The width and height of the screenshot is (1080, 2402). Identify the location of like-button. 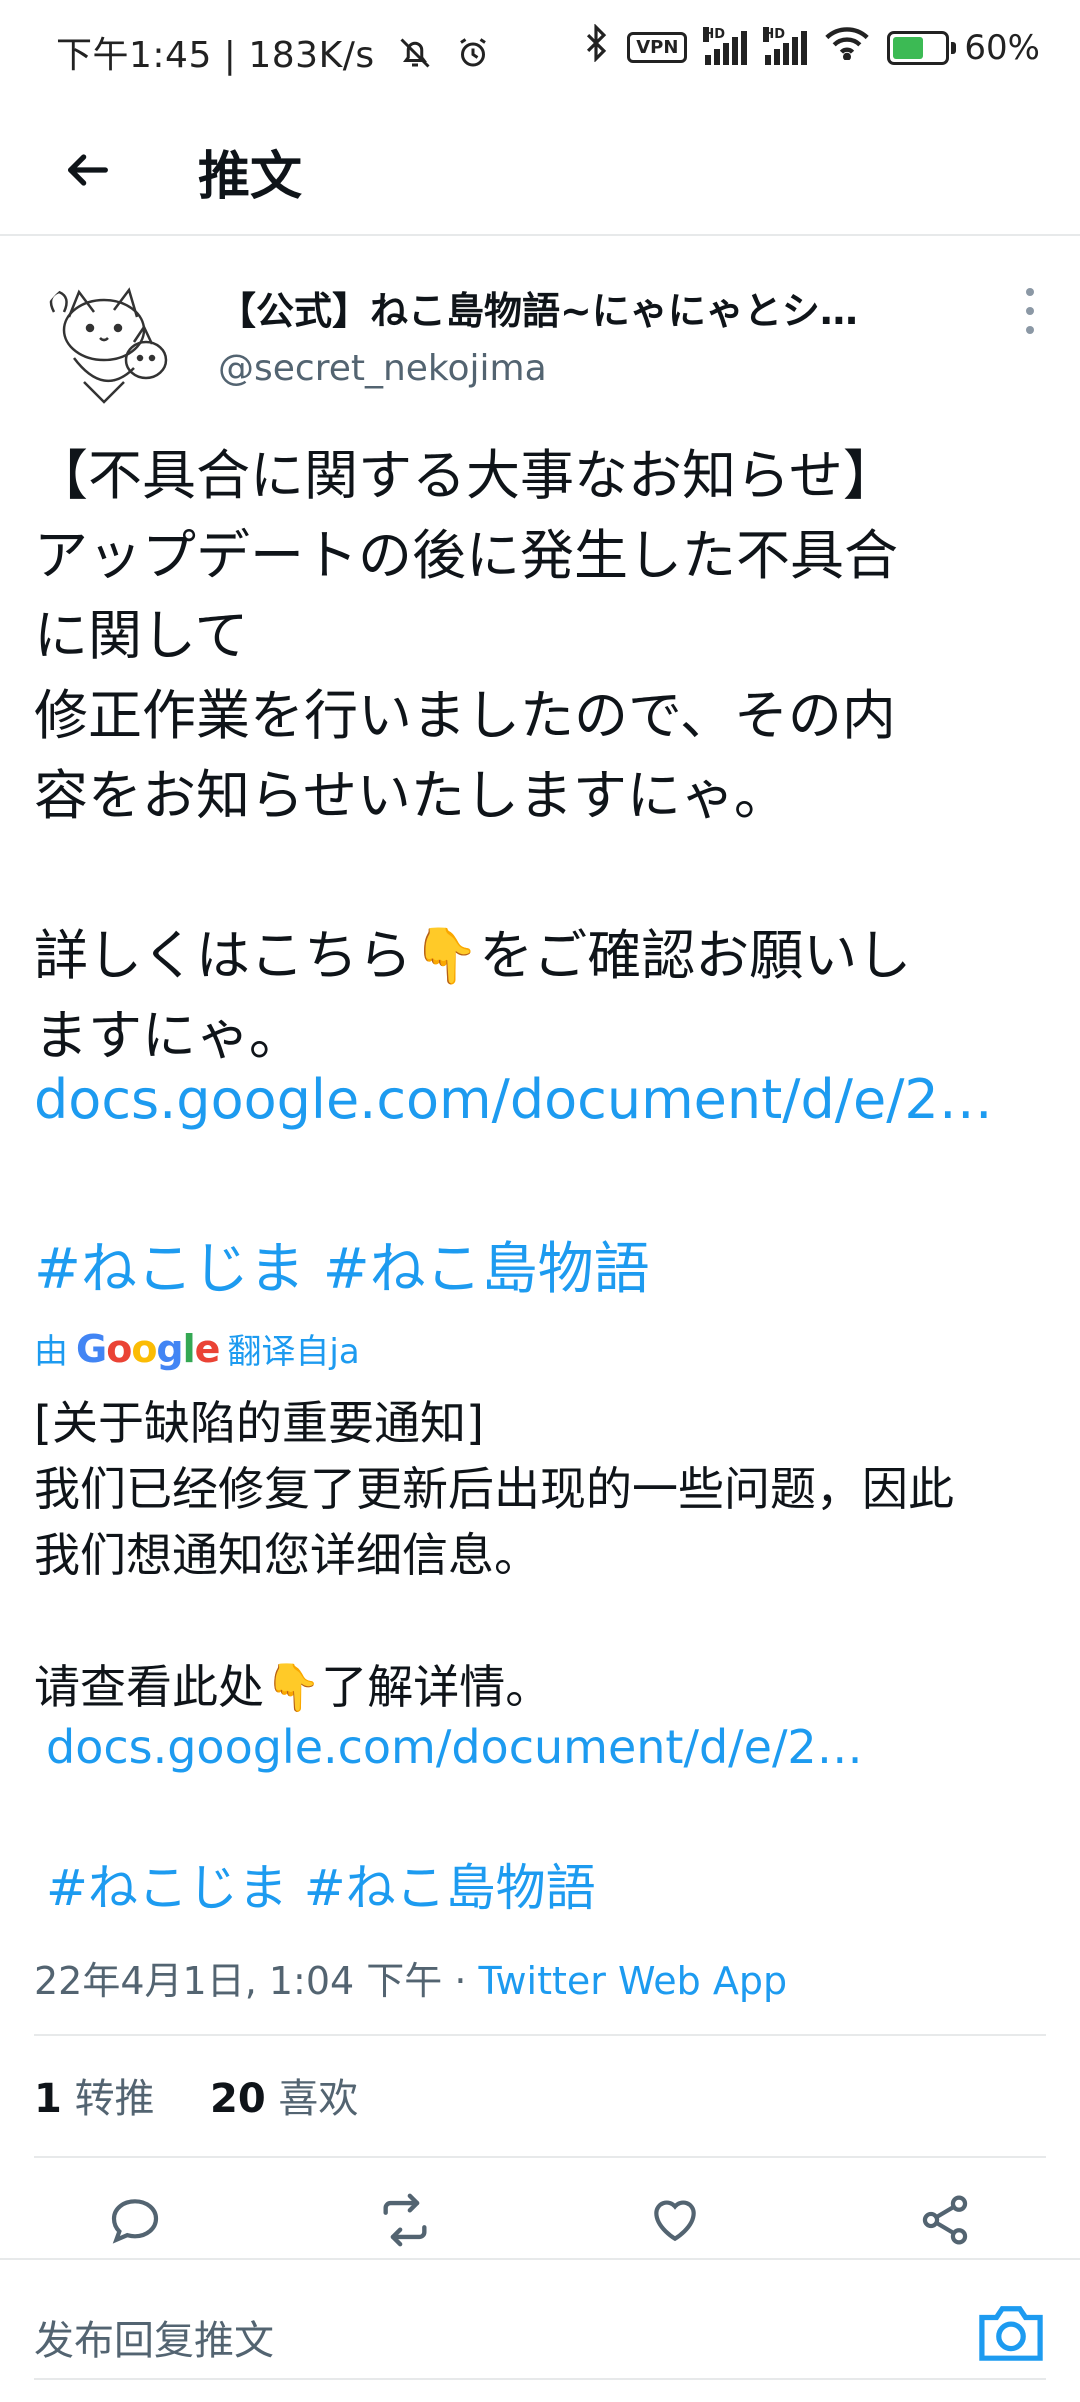
(675, 2220).